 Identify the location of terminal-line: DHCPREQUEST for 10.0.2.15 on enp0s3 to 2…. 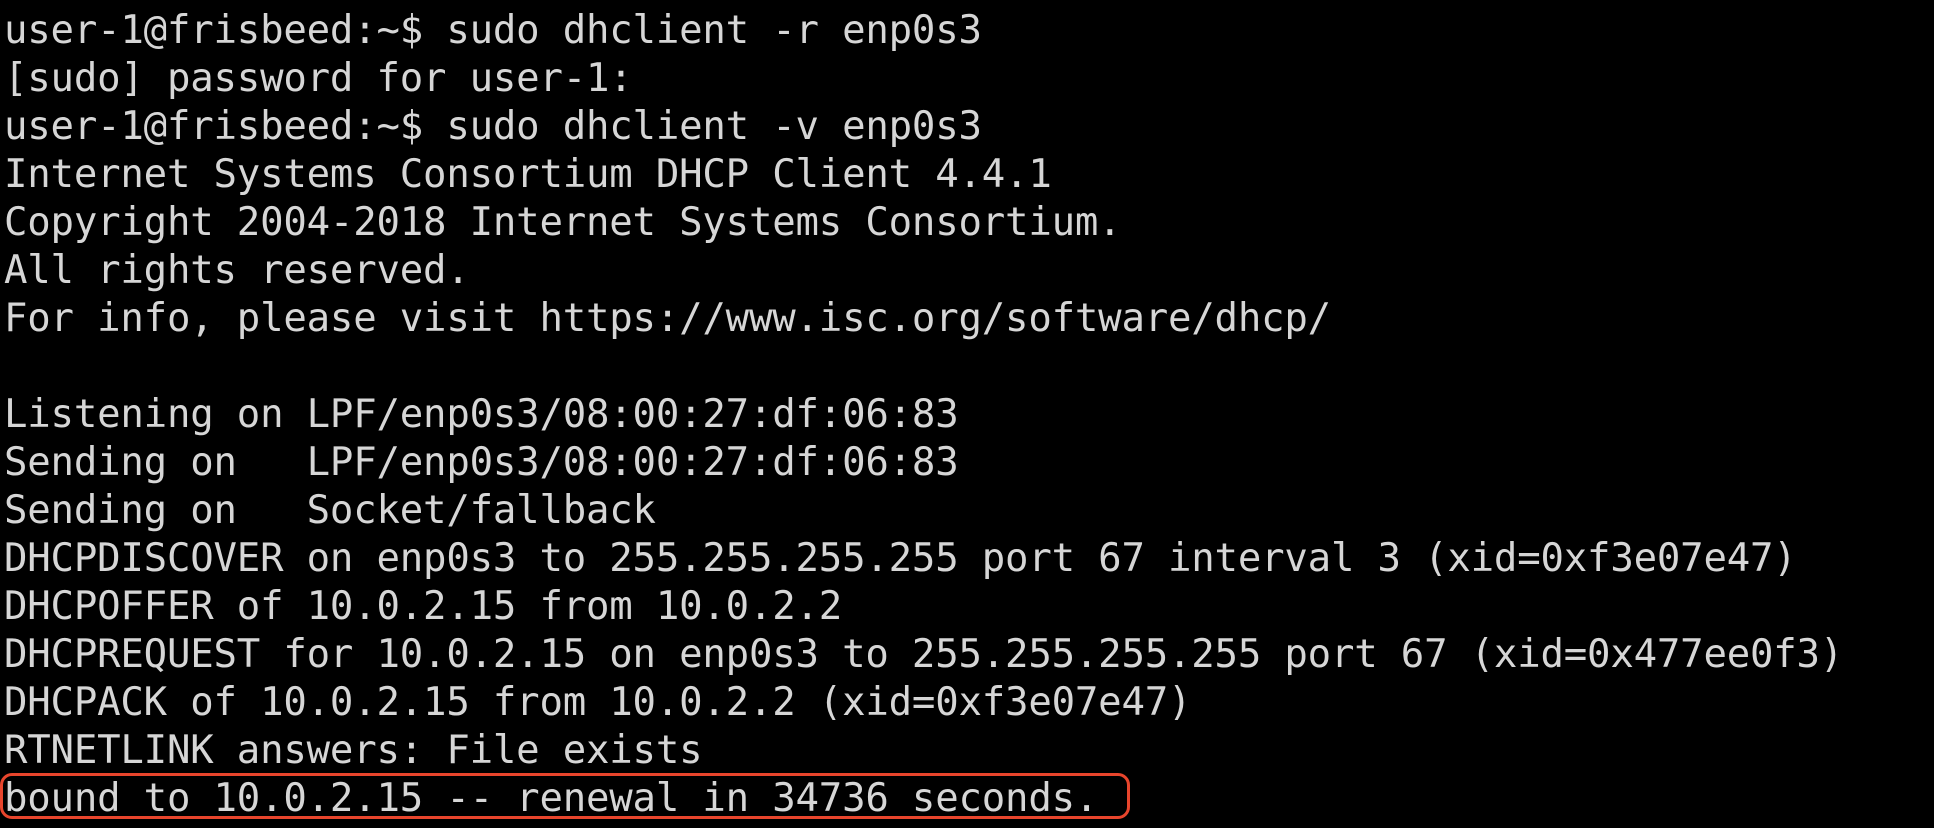
(924, 654).